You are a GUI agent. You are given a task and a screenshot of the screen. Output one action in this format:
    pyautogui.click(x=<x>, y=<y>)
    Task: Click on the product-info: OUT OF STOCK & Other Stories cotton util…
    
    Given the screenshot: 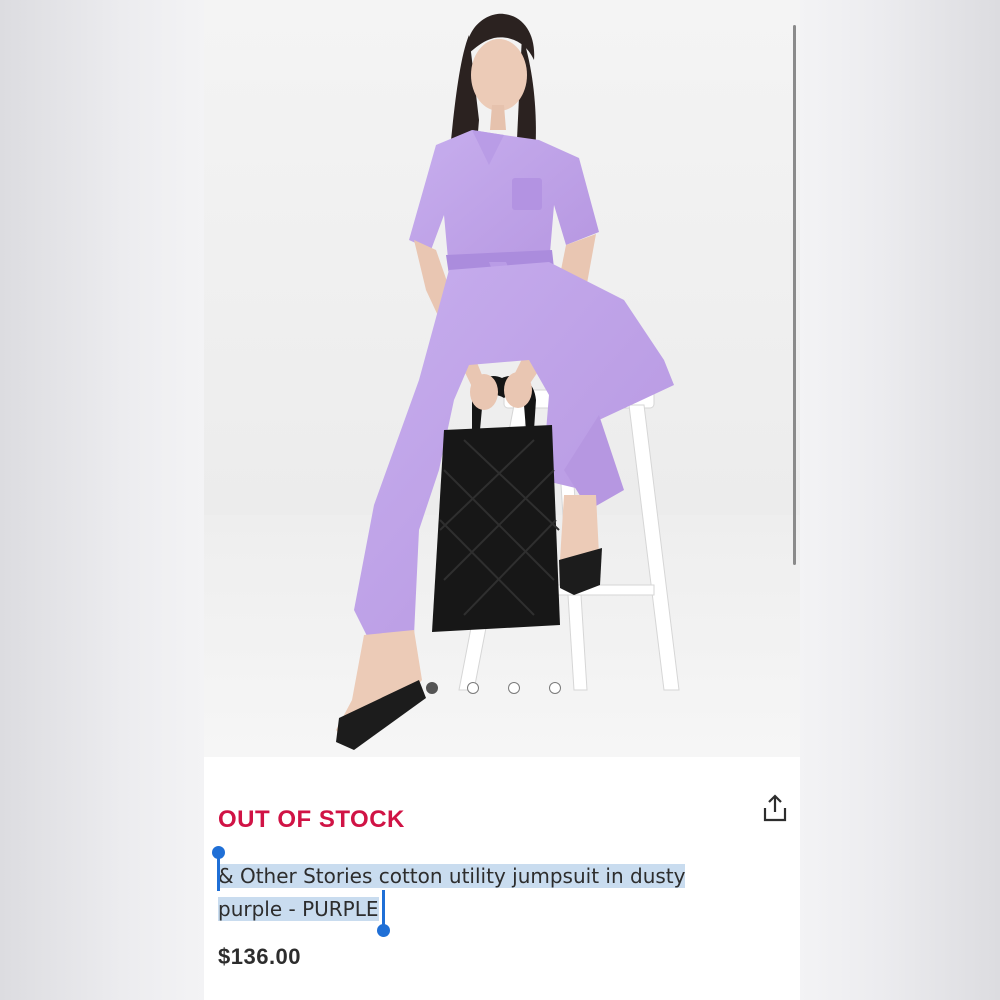 What is the action you would take?
    pyautogui.click(x=502, y=878)
    